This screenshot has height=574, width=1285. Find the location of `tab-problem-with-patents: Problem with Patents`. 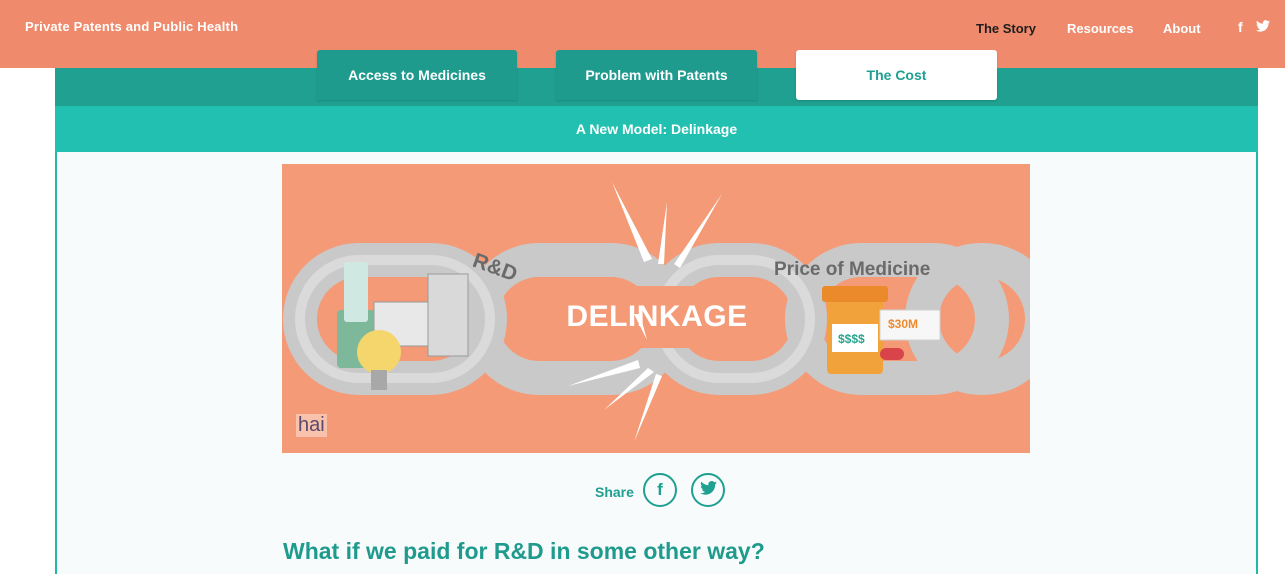

tab-problem-with-patents: Problem with Patents is located at coordinates (656, 75).